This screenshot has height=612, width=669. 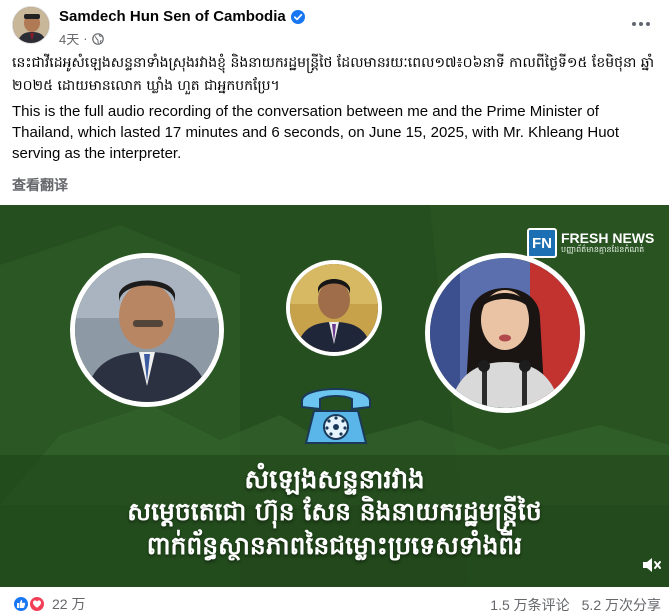 I want to click on logo-mark: FN, so click(x=542, y=243).